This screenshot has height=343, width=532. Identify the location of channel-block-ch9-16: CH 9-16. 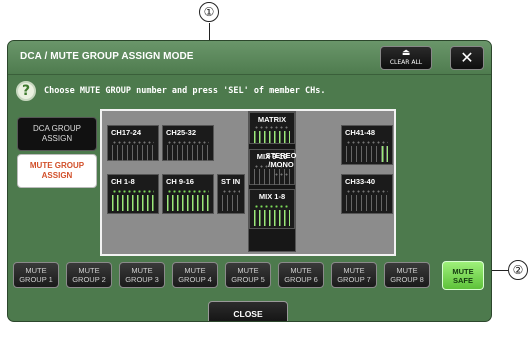
(188, 194).